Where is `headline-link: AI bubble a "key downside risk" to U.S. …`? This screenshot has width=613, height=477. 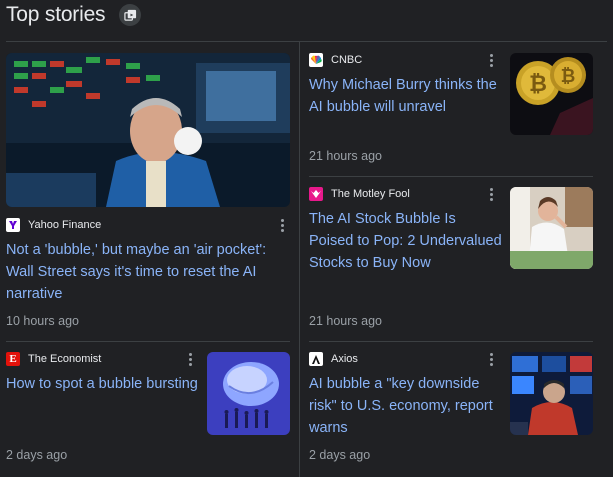
headline-link: AI bubble a "key downside risk" to U.S. … is located at coordinates (406, 406).